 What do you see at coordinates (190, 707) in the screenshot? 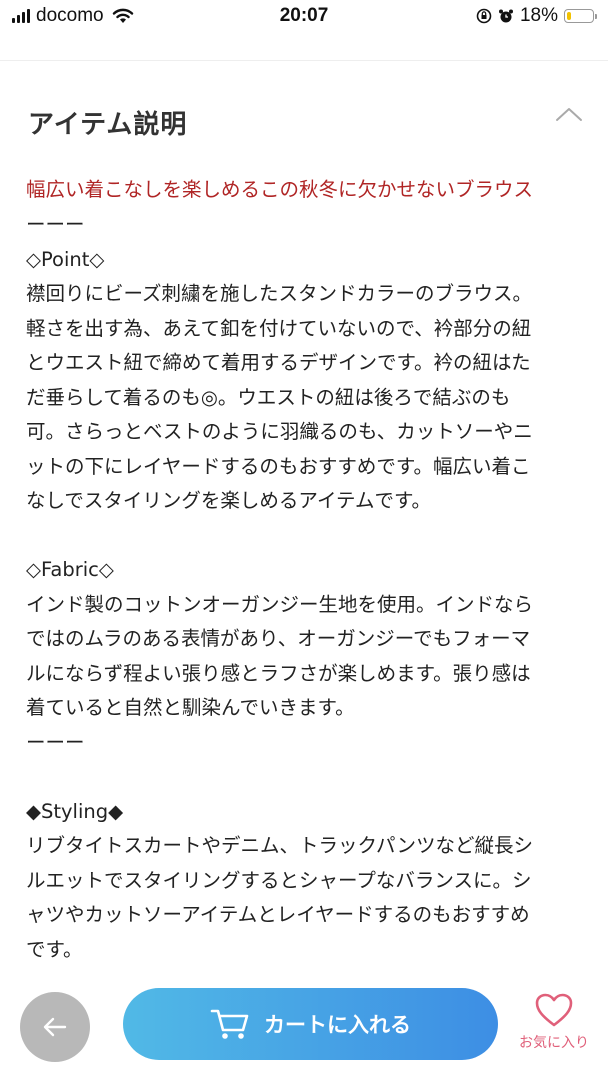
I see `description-line: 着ていると自然と馴染んでいきます。` at bounding box center [190, 707].